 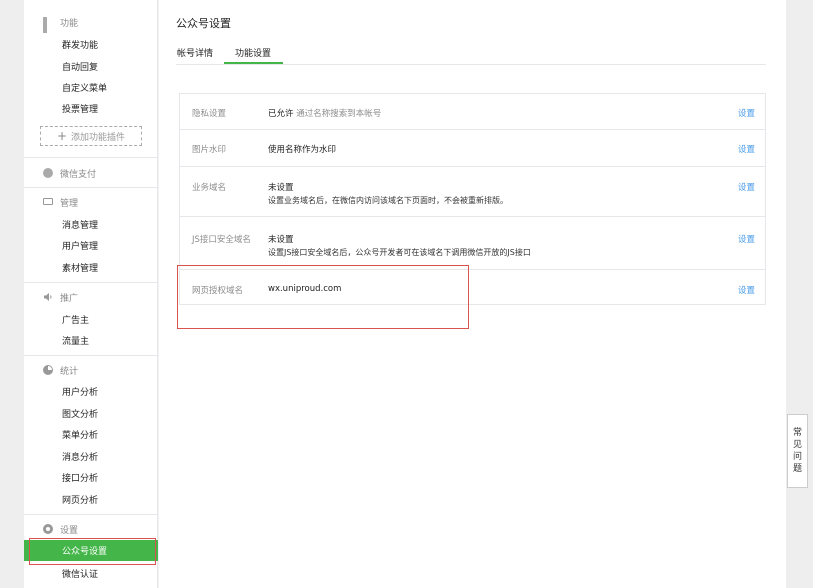 What do you see at coordinates (48, 370) in the screenshot?
I see `pie-chart-icon` at bounding box center [48, 370].